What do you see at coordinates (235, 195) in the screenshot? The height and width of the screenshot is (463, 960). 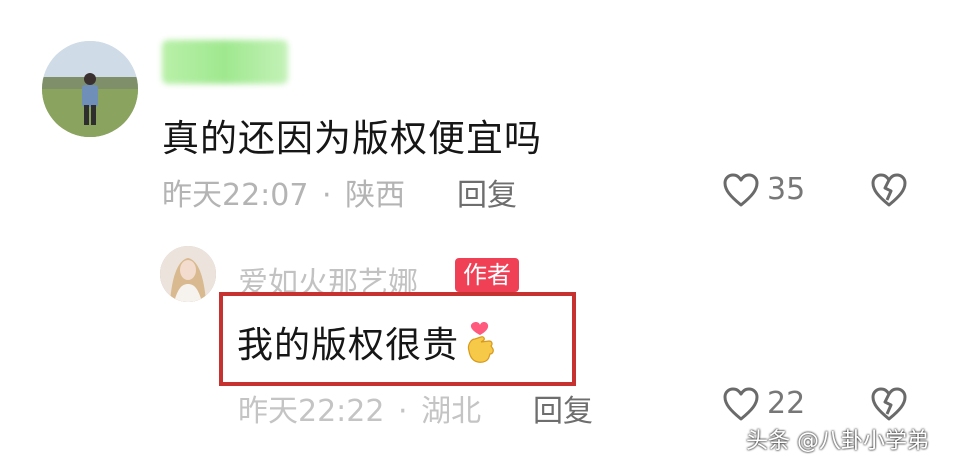 I see `comment-time: 昨天22:07` at bounding box center [235, 195].